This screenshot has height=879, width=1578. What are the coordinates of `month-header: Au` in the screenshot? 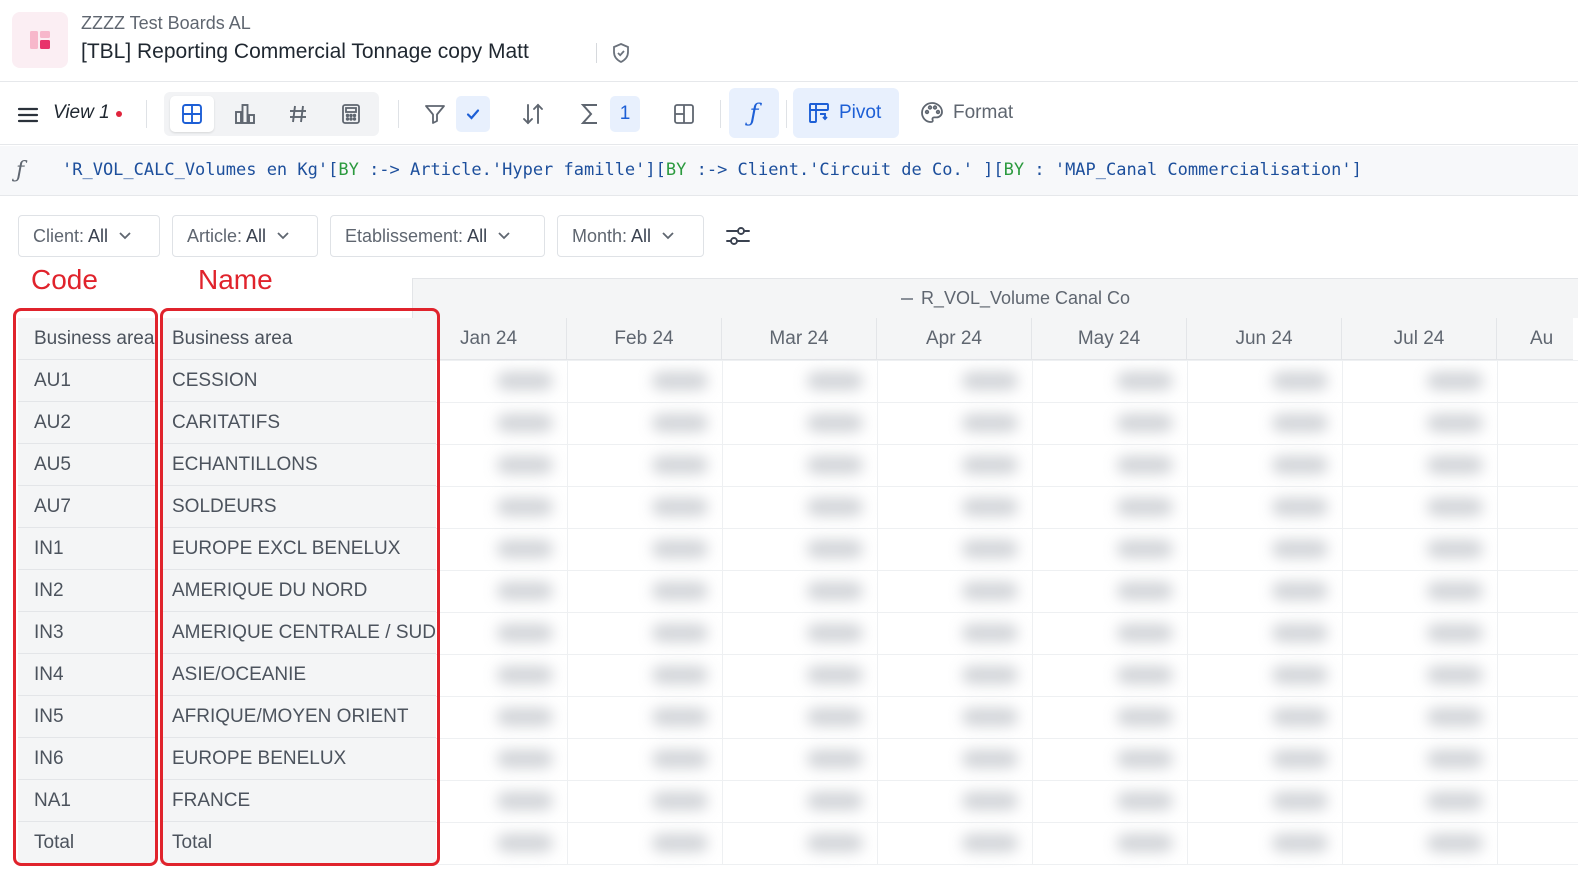 It's located at (1535, 339).